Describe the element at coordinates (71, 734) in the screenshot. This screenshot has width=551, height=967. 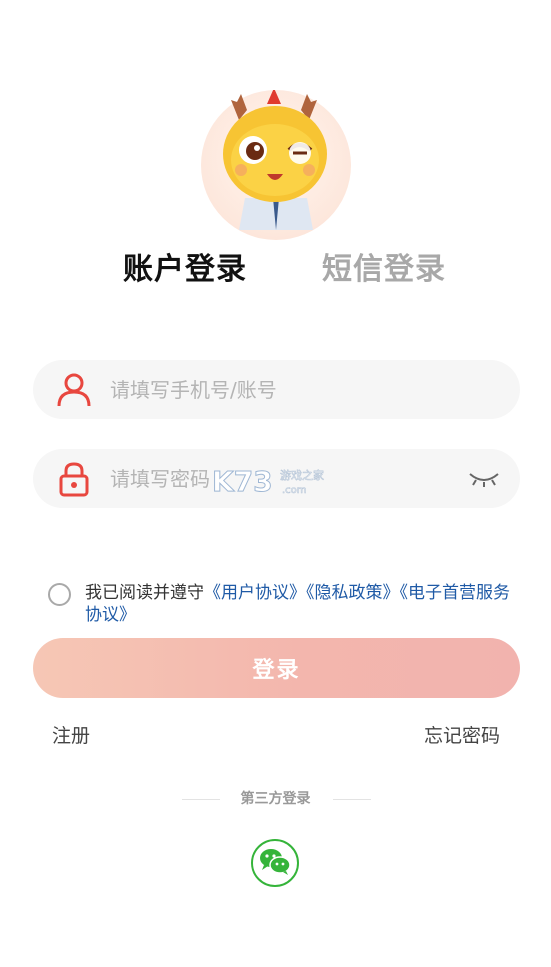
I see `register-link: 注册` at that location.